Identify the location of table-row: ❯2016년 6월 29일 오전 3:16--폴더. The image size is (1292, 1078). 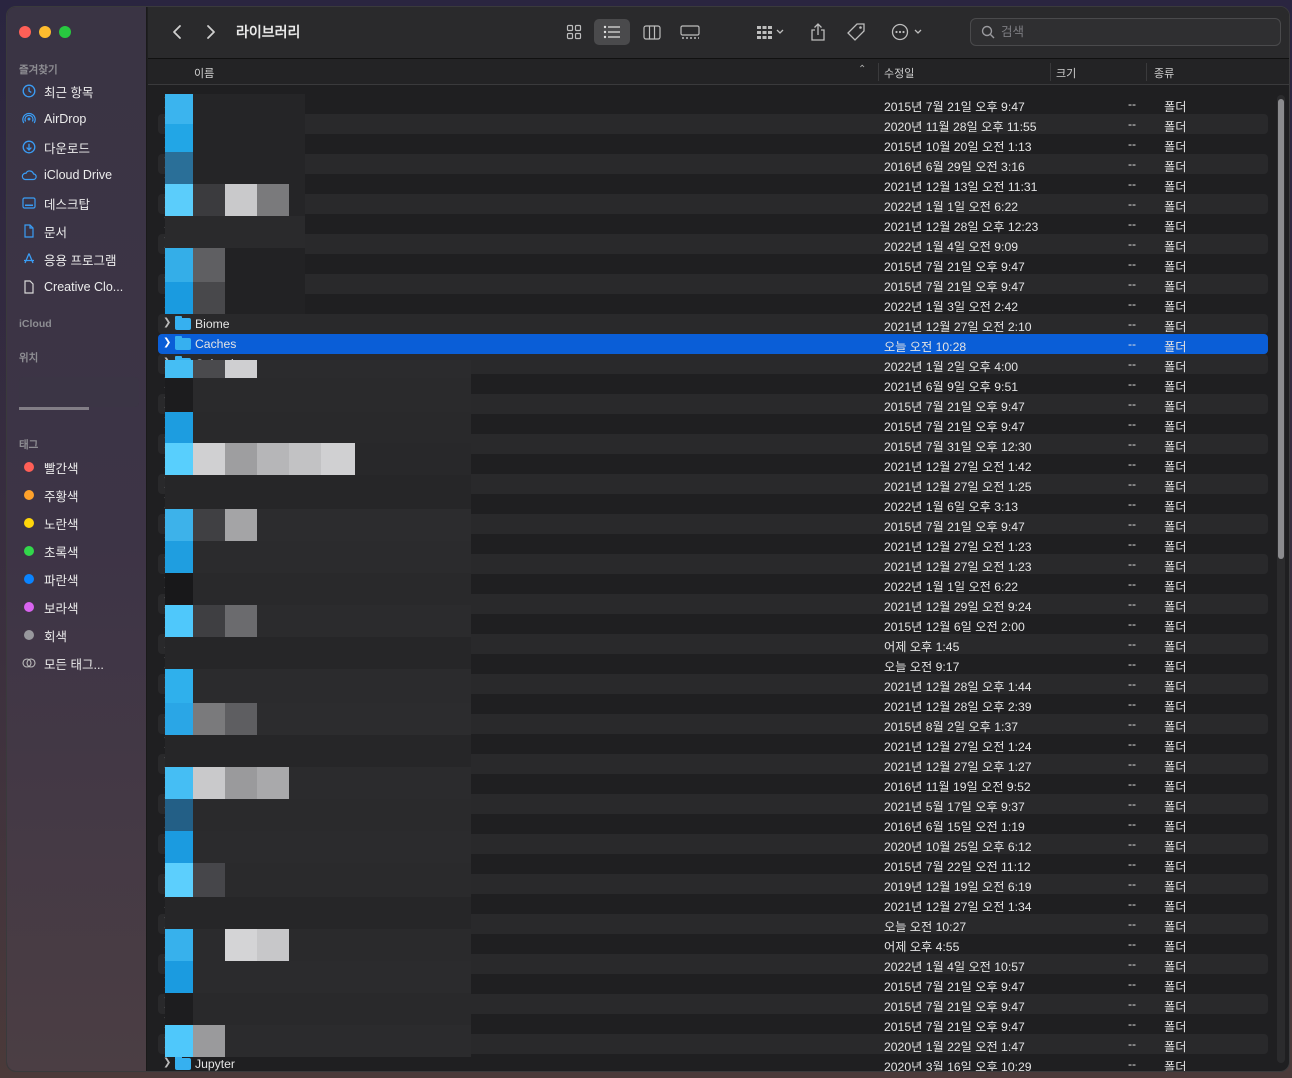
(713, 164).